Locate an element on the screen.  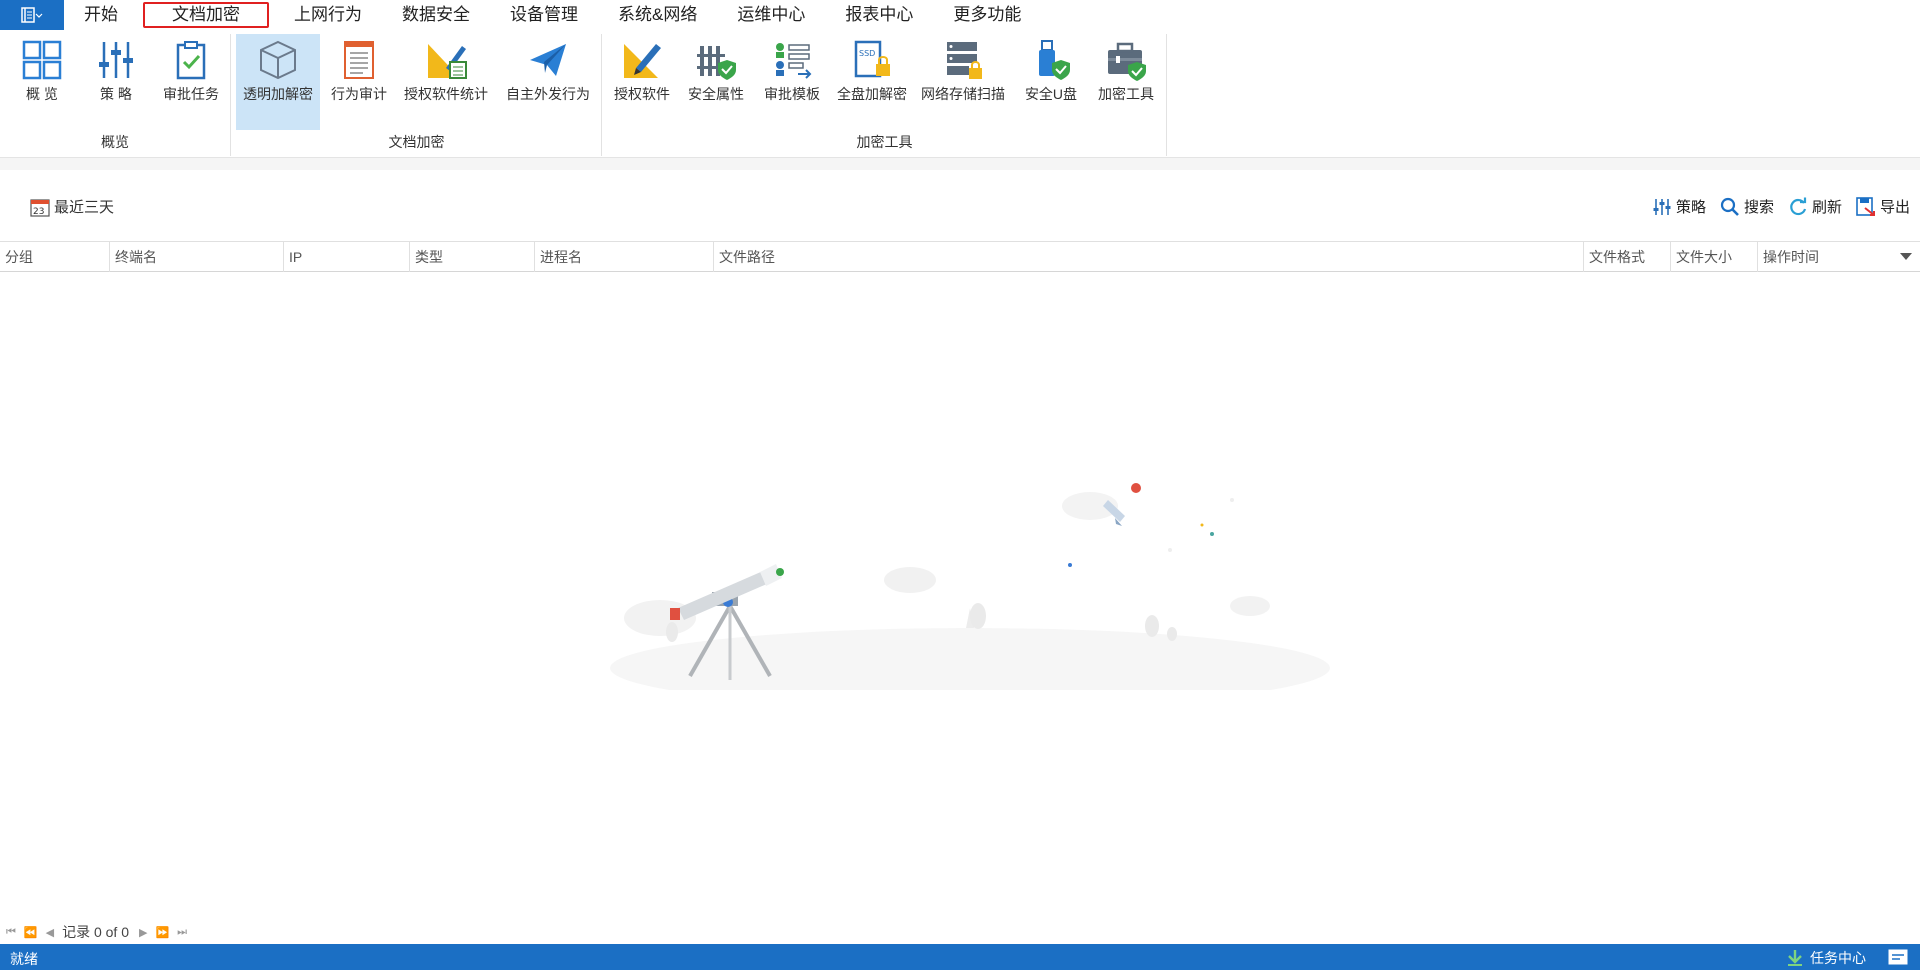
group-label-doc-encryption: 文档加密 is located at coordinates (416, 142).